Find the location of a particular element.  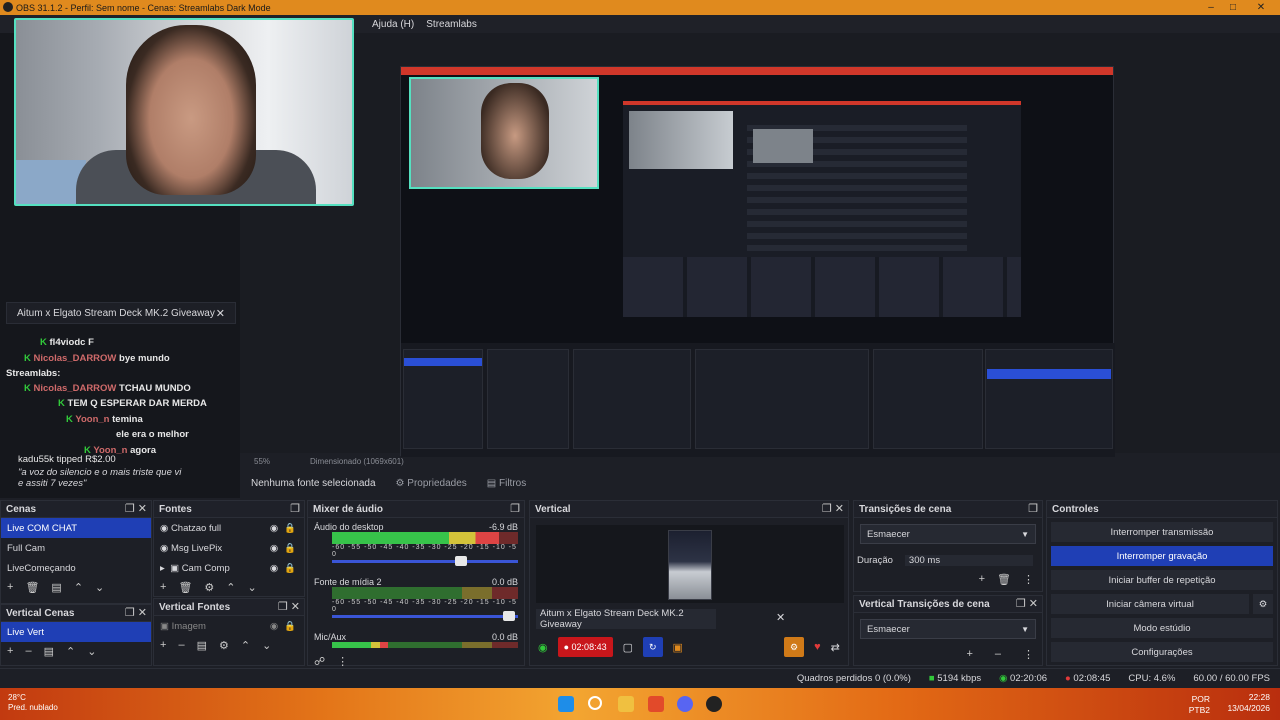

replay-buffer-button: Iniciar buffer de repetição is located at coordinates (1162, 580).